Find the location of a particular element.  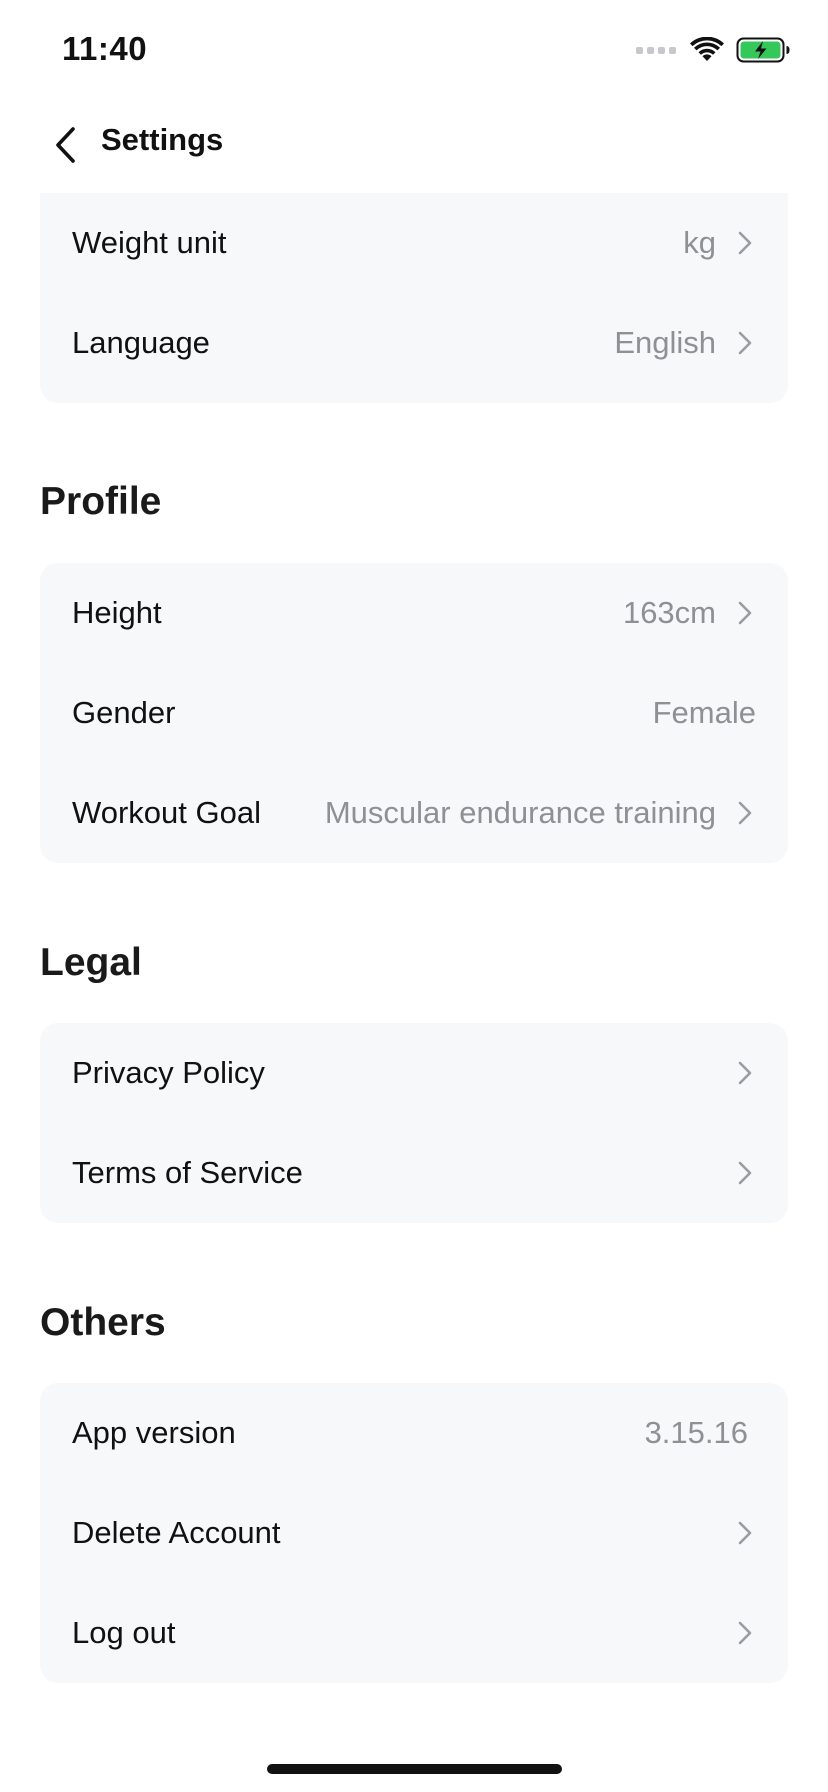

signal-icon is located at coordinates (656, 50).